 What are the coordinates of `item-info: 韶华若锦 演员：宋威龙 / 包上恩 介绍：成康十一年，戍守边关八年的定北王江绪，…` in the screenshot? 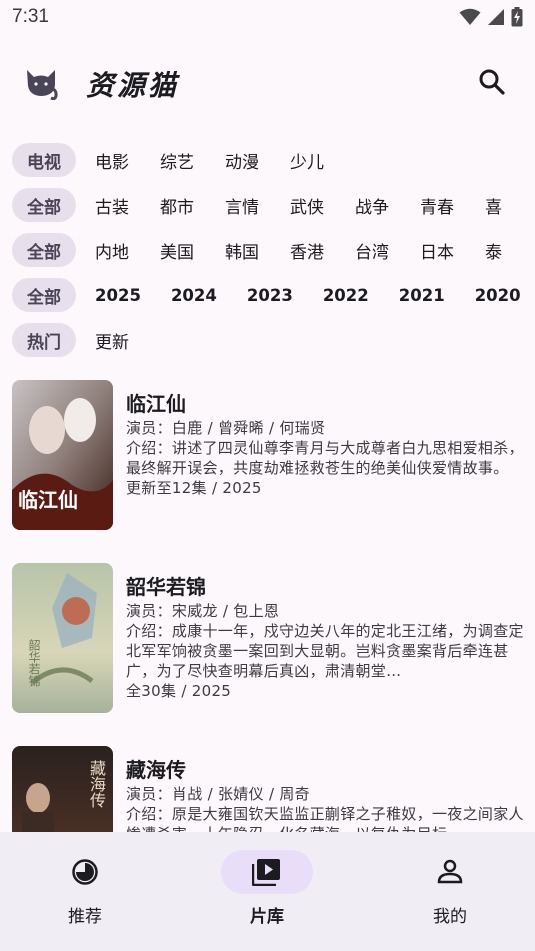 It's located at (326, 637).